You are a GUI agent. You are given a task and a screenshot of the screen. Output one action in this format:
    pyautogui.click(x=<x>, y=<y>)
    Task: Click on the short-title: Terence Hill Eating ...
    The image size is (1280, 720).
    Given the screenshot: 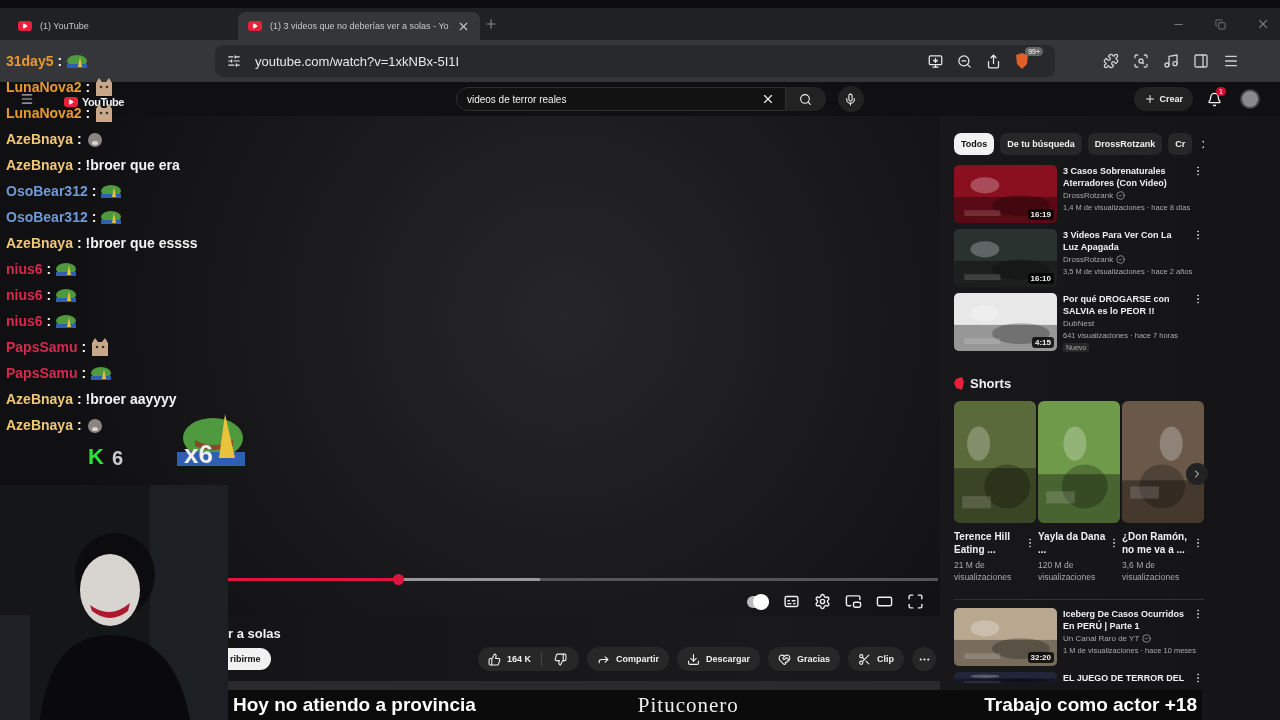 What is the action you would take?
    pyautogui.click(x=989, y=543)
    